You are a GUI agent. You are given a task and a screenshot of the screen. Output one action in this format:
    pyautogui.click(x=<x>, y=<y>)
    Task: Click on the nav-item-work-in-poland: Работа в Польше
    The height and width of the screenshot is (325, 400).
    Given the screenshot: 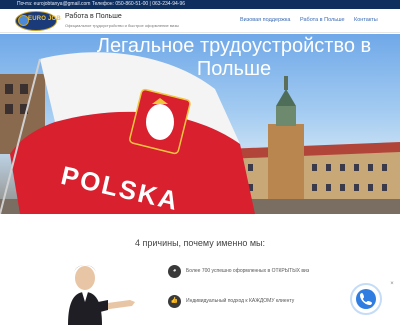 What is the action you would take?
    pyautogui.click(x=322, y=20)
    